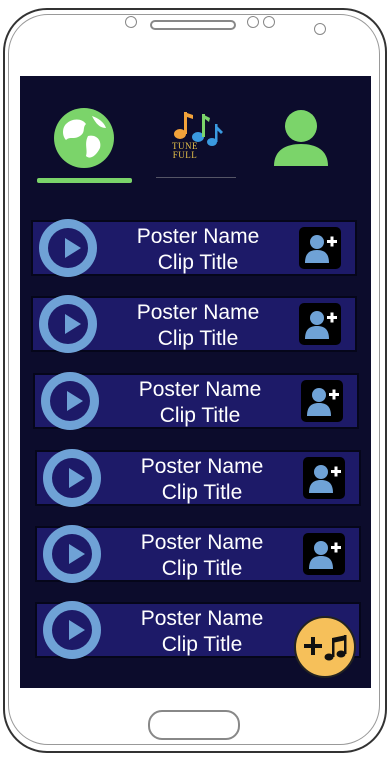 This screenshot has width=390, height=758. What do you see at coordinates (185, 155) in the screenshot?
I see `logo-text-full: FULL` at bounding box center [185, 155].